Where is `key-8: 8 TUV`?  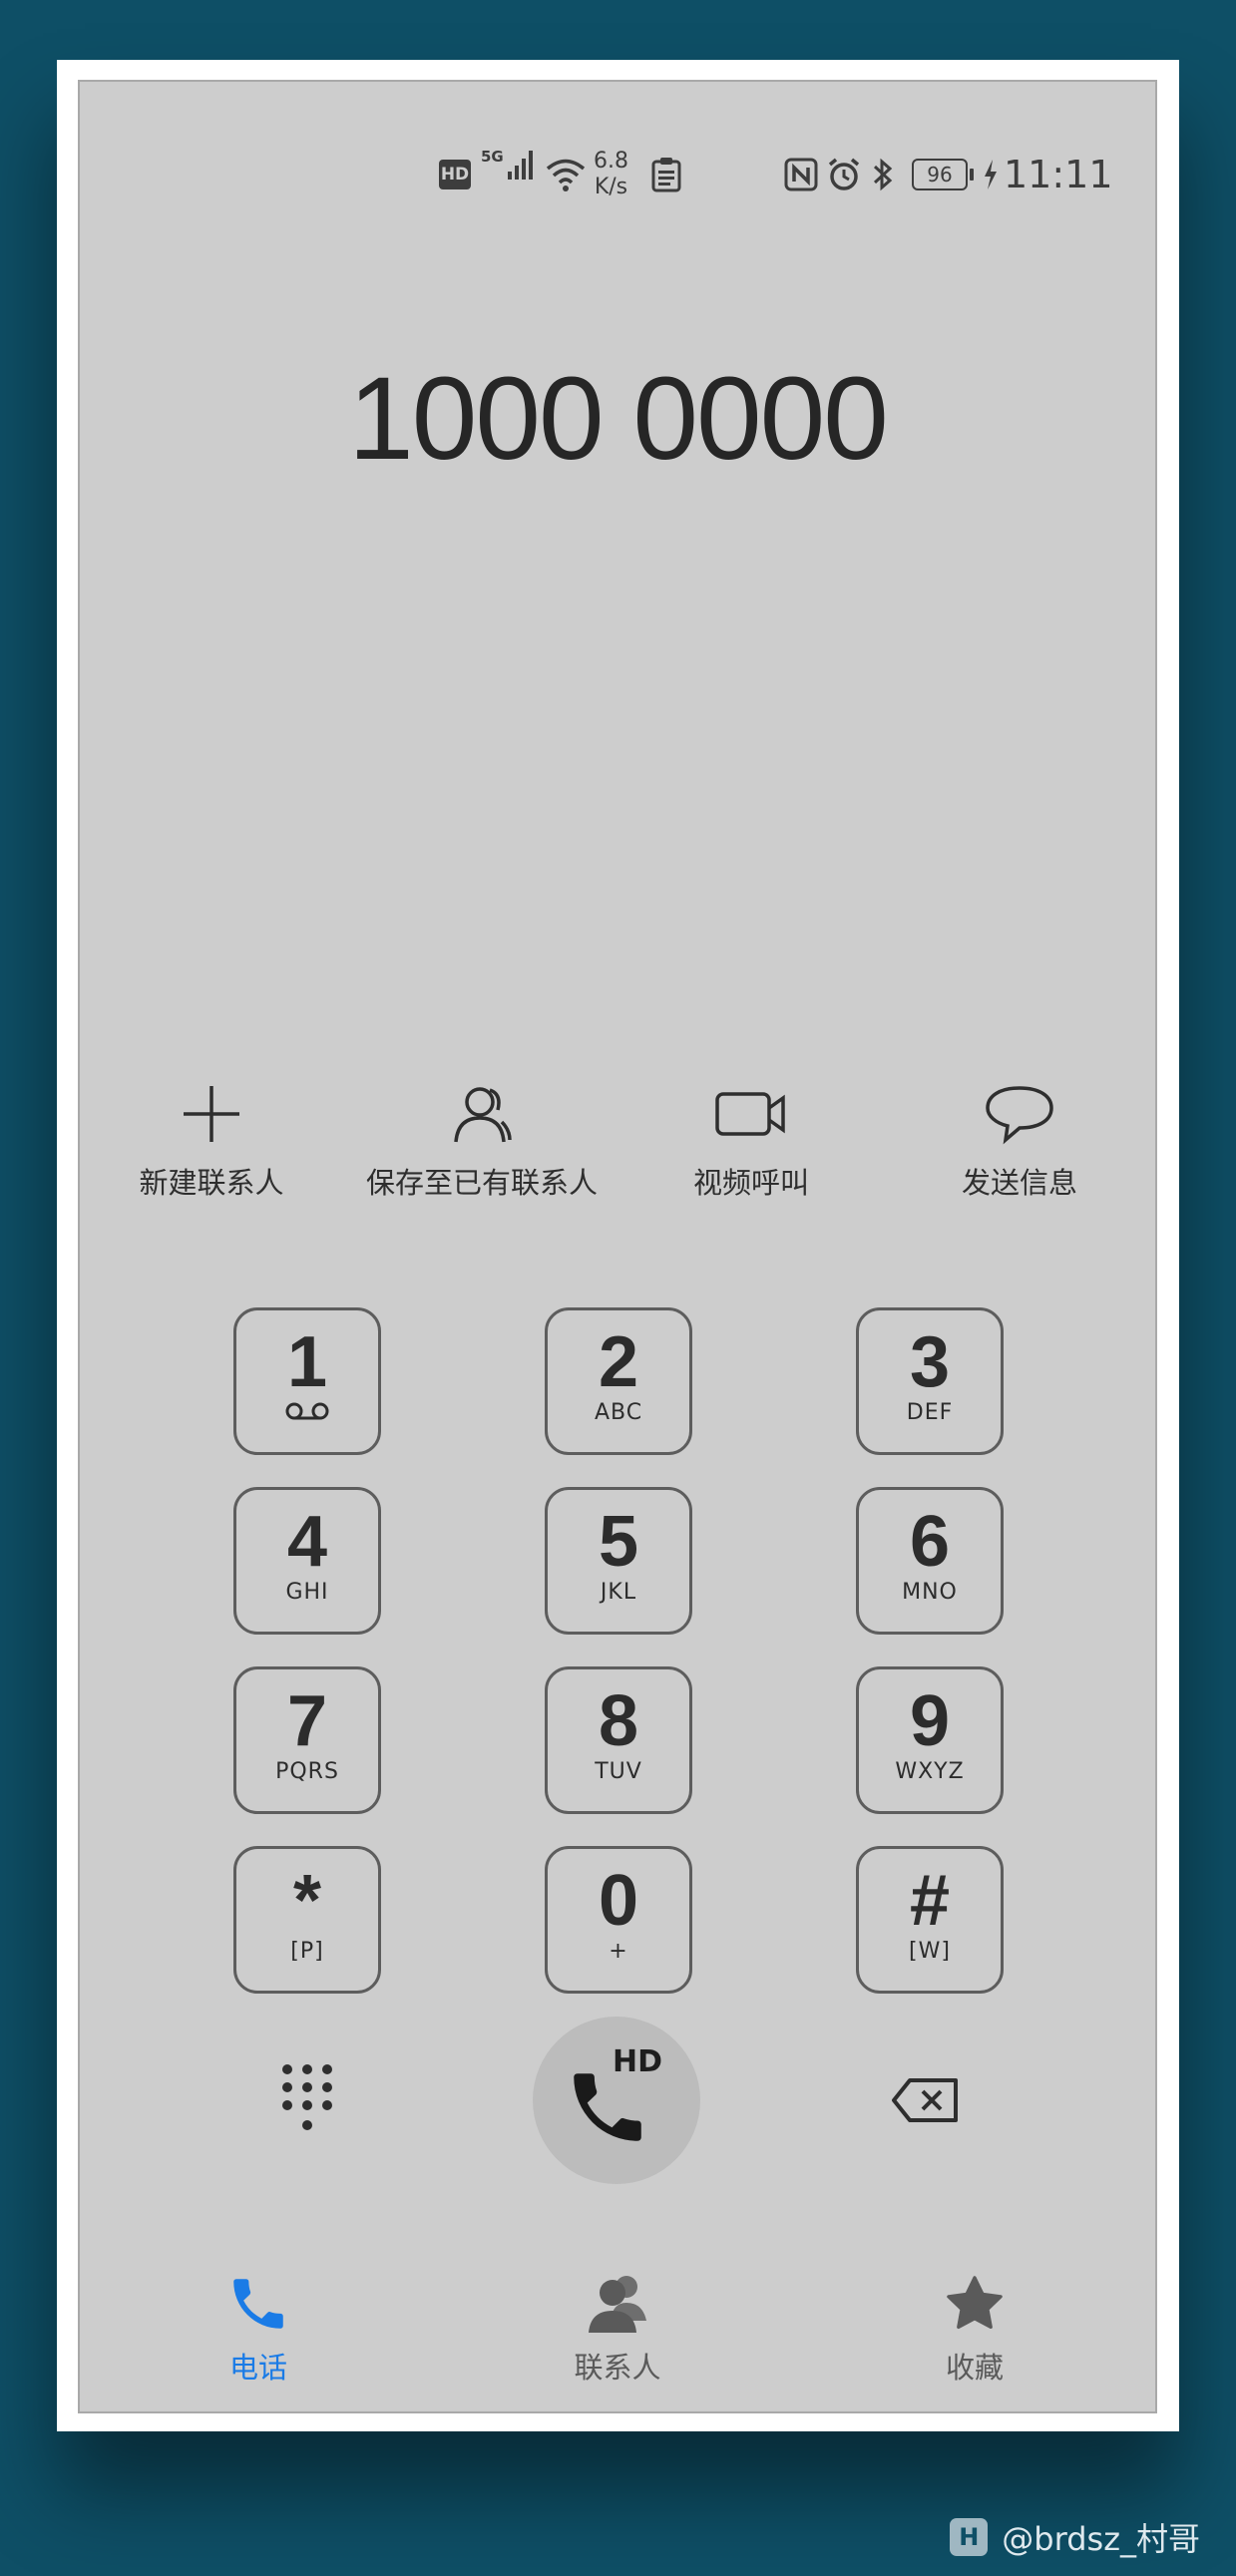
key-8: 8 TUV is located at coordinates (618, 1740).